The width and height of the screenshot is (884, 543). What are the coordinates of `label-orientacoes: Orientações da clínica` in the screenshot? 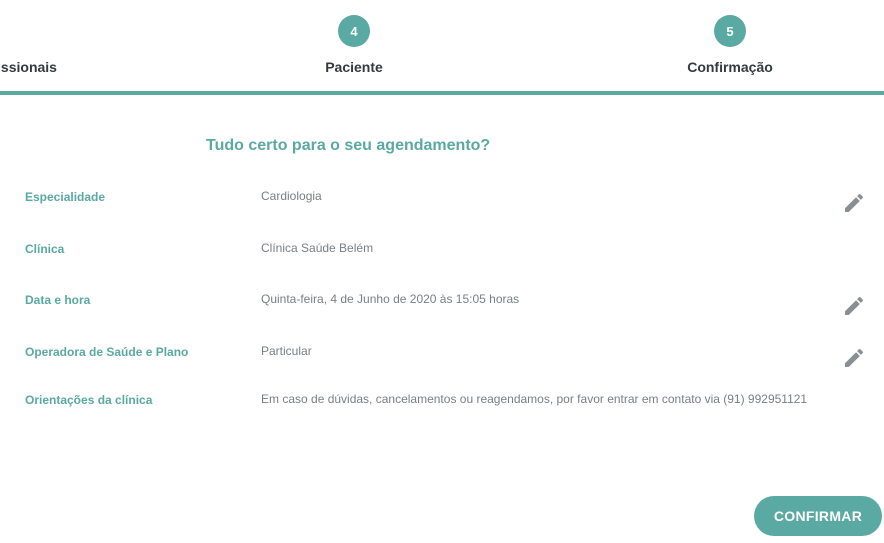 It's located at (89, 400).